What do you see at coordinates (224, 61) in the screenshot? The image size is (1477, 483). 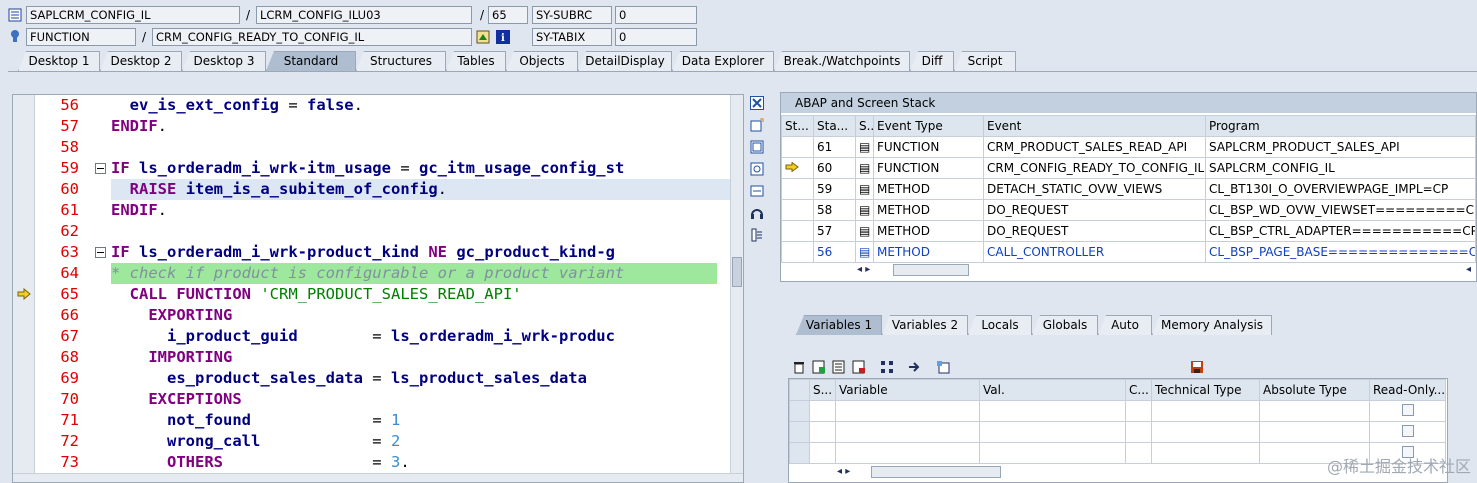 I see `tab-desktop-3: Desktop 3` at bounding box center [224, 61].